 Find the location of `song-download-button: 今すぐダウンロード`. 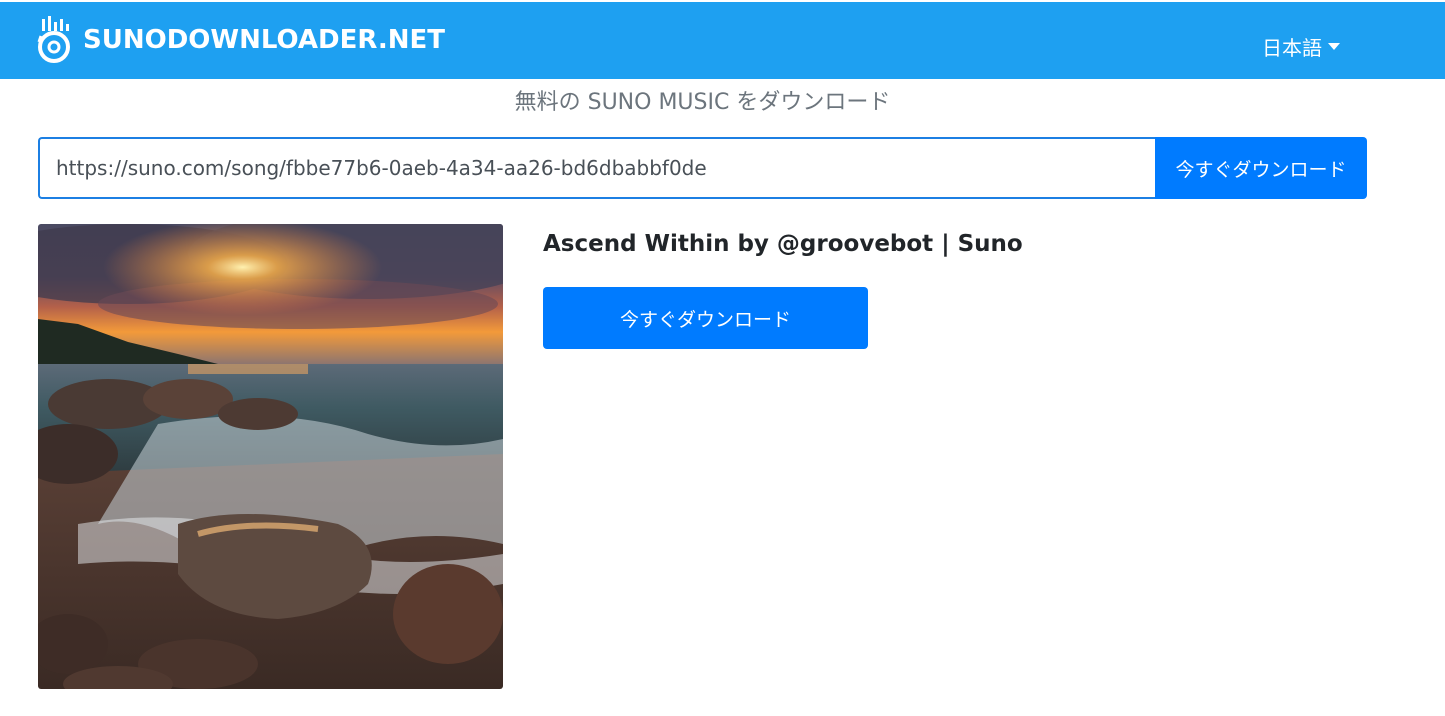

song-download-button: 今すぐダウンロード is located at coordinates (705, 318).